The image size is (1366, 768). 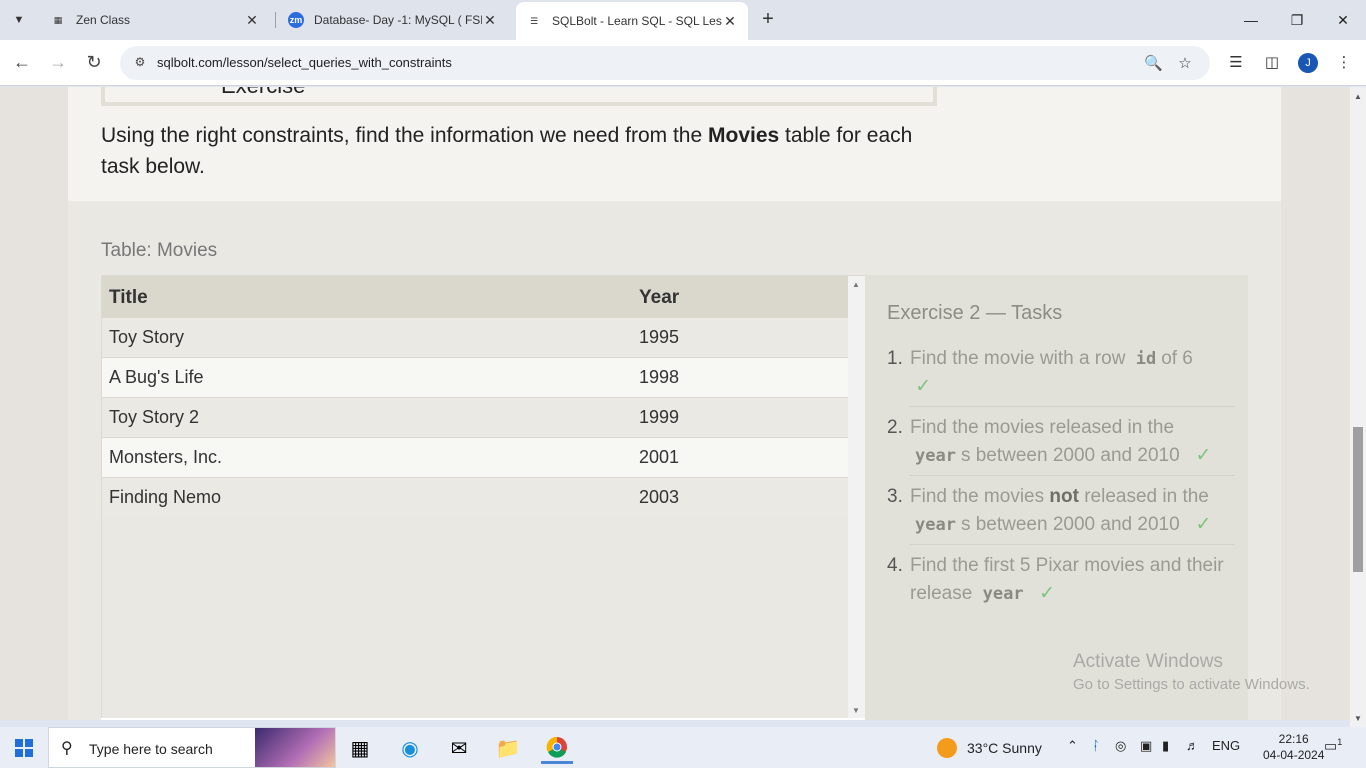 I want to click on search-placeholder: Type here to search, so click(x=151, y=749).